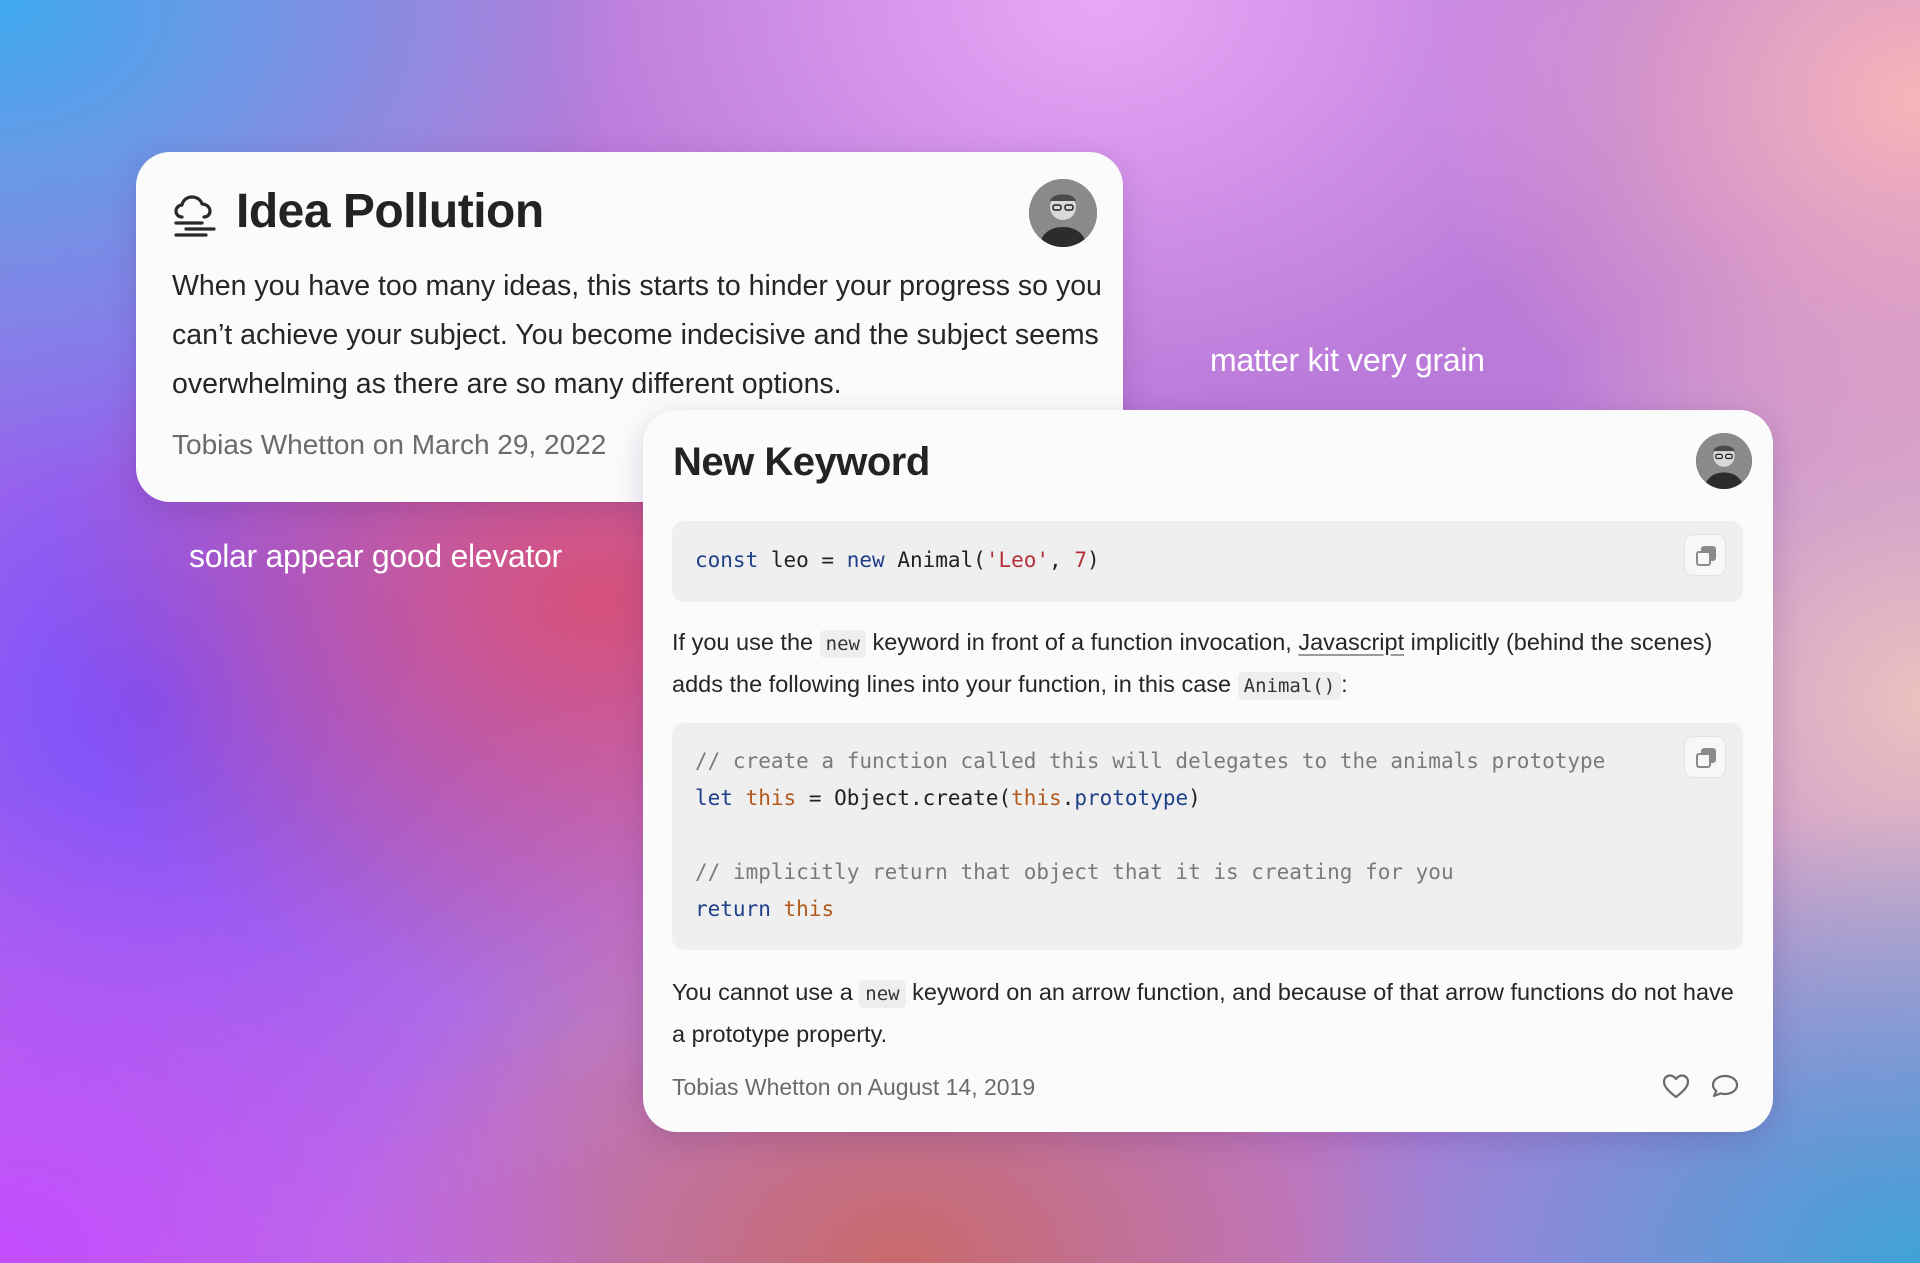 The height and width of the screenshot is (1263, 1920). Describe the element at coordinates (1351, 642) in the screenshot. I see `javascript-link: Javascript` at that location.